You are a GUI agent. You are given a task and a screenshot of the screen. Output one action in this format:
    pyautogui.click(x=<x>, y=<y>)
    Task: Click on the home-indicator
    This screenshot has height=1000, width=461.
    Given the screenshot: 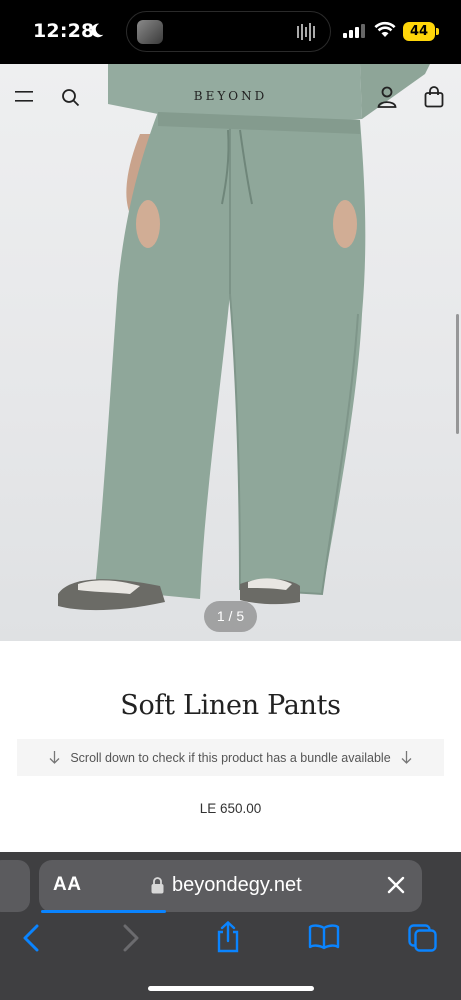 What is the action you would take?
    pyautogui.click(x=231, y=988)
    